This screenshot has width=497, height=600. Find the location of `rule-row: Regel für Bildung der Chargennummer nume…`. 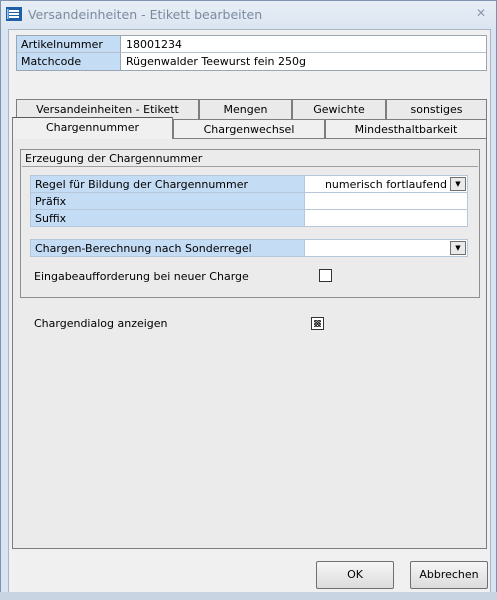

rule-row: Regel für Bildung der Chargennummer nume… is located at coordinates (249, 184).